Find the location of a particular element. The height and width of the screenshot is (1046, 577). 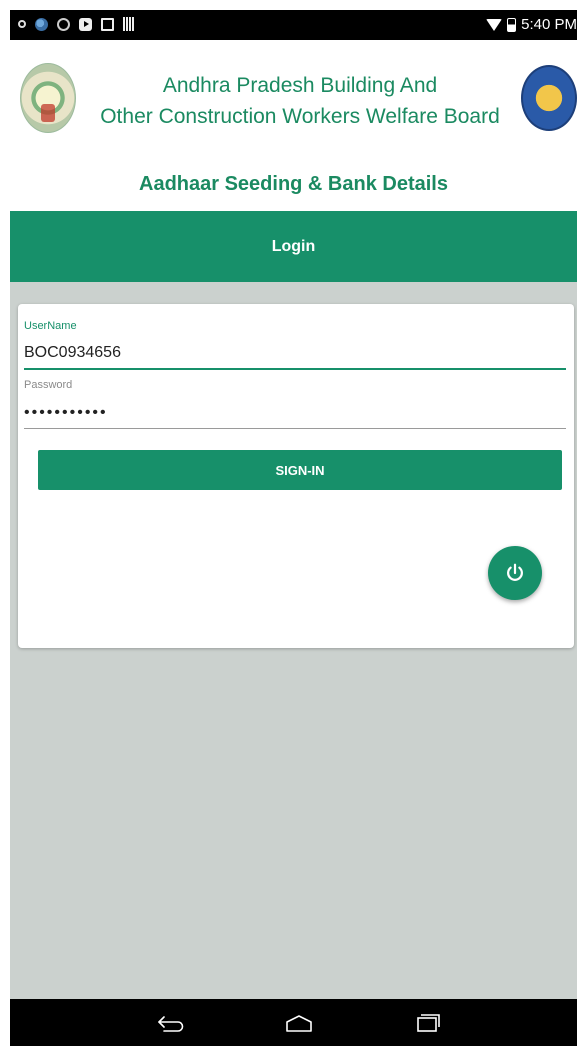

nav-back-button is located at coordinates (171, 1023).